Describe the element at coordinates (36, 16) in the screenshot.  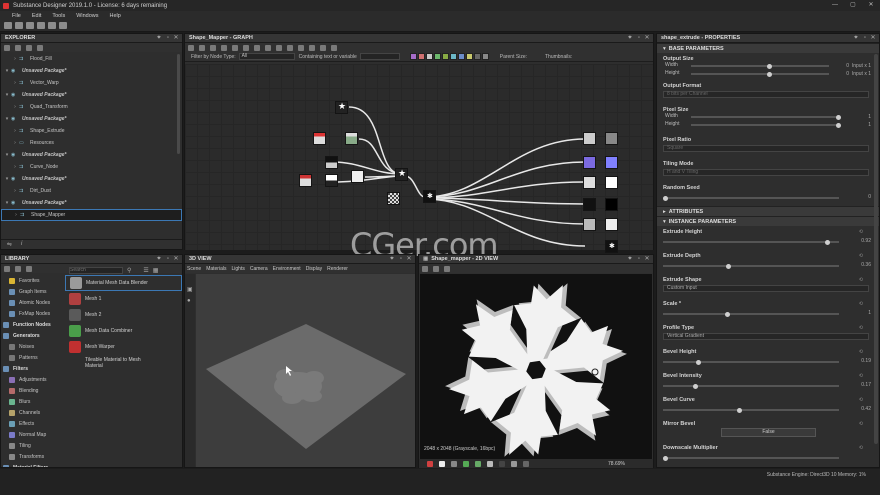
I see `menu-edit: Edit` at that location.